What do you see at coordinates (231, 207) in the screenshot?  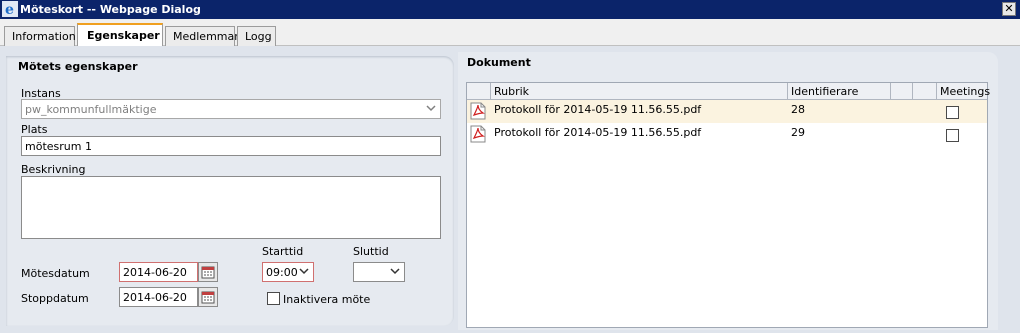 I see `beskrivning-textarea` at bounding box center [231, 207].